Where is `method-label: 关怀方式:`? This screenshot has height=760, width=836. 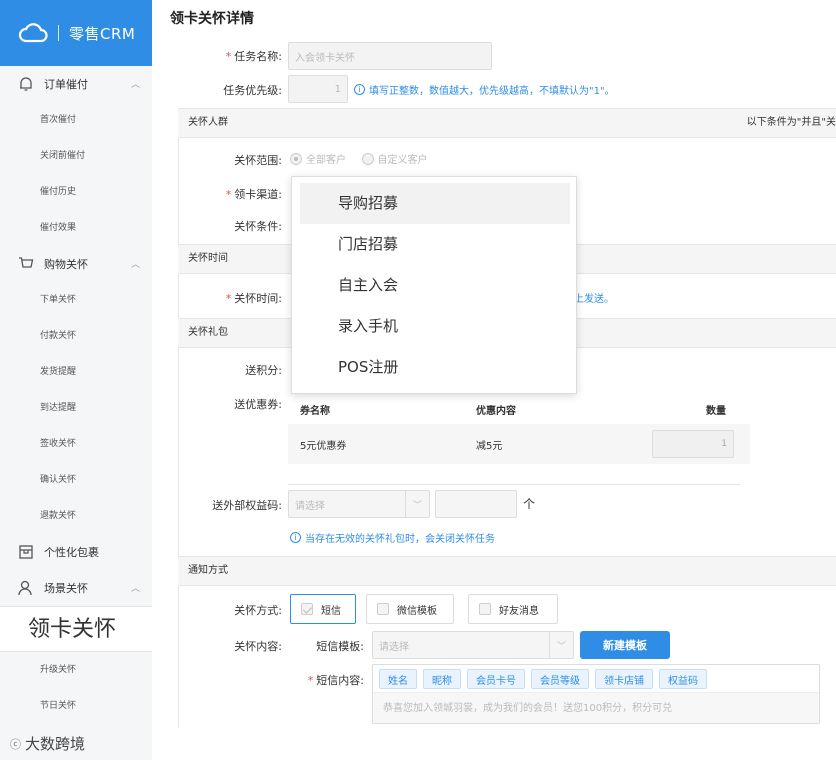 method-label: 关怀方式: is located at coordinates (258, 610).